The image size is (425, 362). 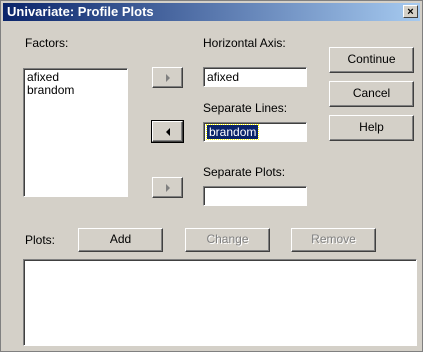 I want to click on title-bar: Univariate: Profile Plots ×, so click(x=211, y=12).